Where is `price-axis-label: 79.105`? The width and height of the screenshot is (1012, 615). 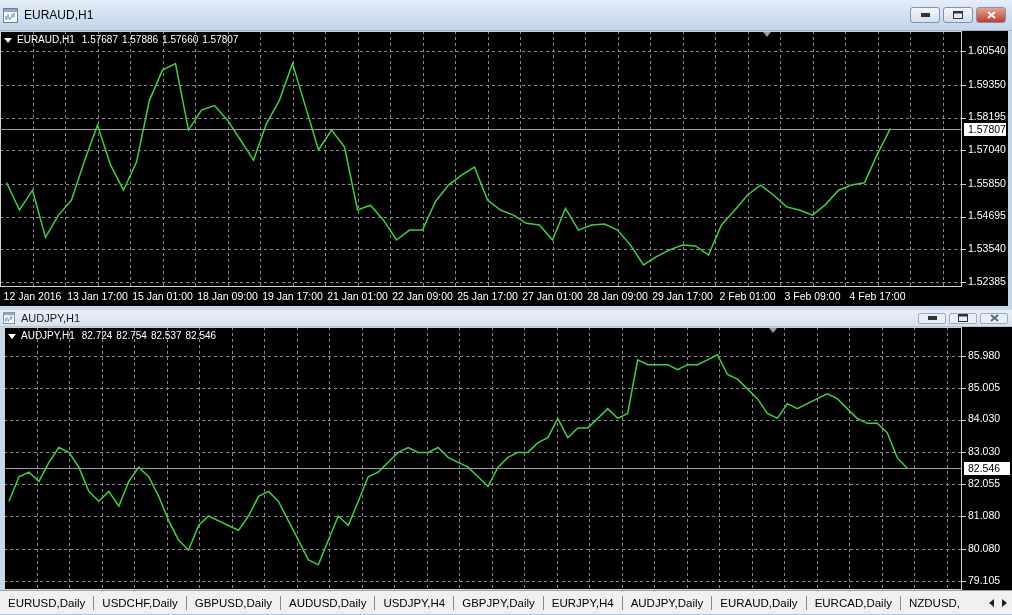
price-axis-label: 79.105 is located at coordinates (984, 579).